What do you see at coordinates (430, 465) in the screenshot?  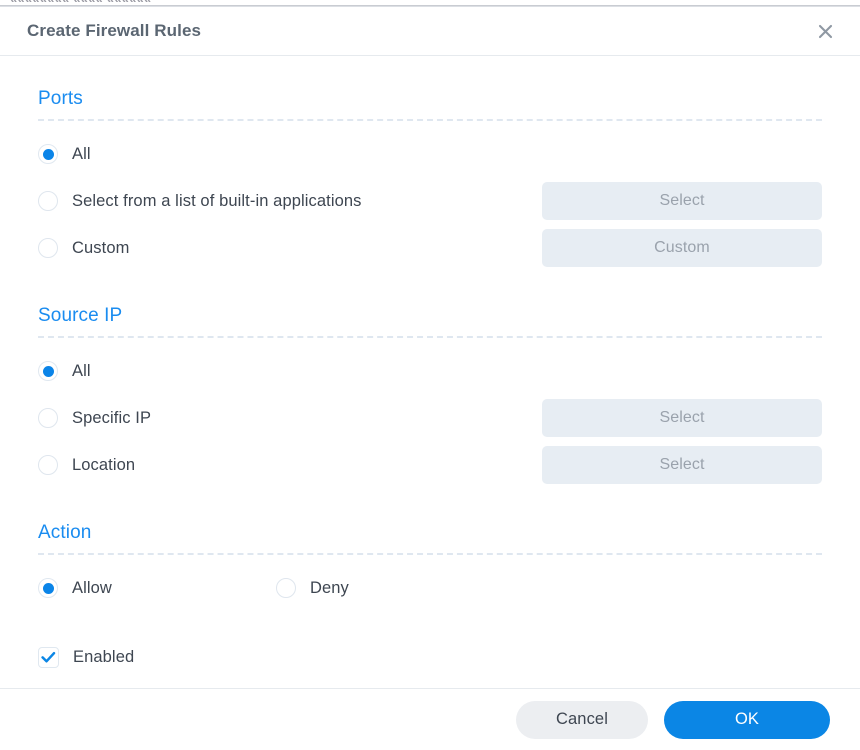 I see `source-ip-option-location: Location Select` at bounding box center [430, 465].